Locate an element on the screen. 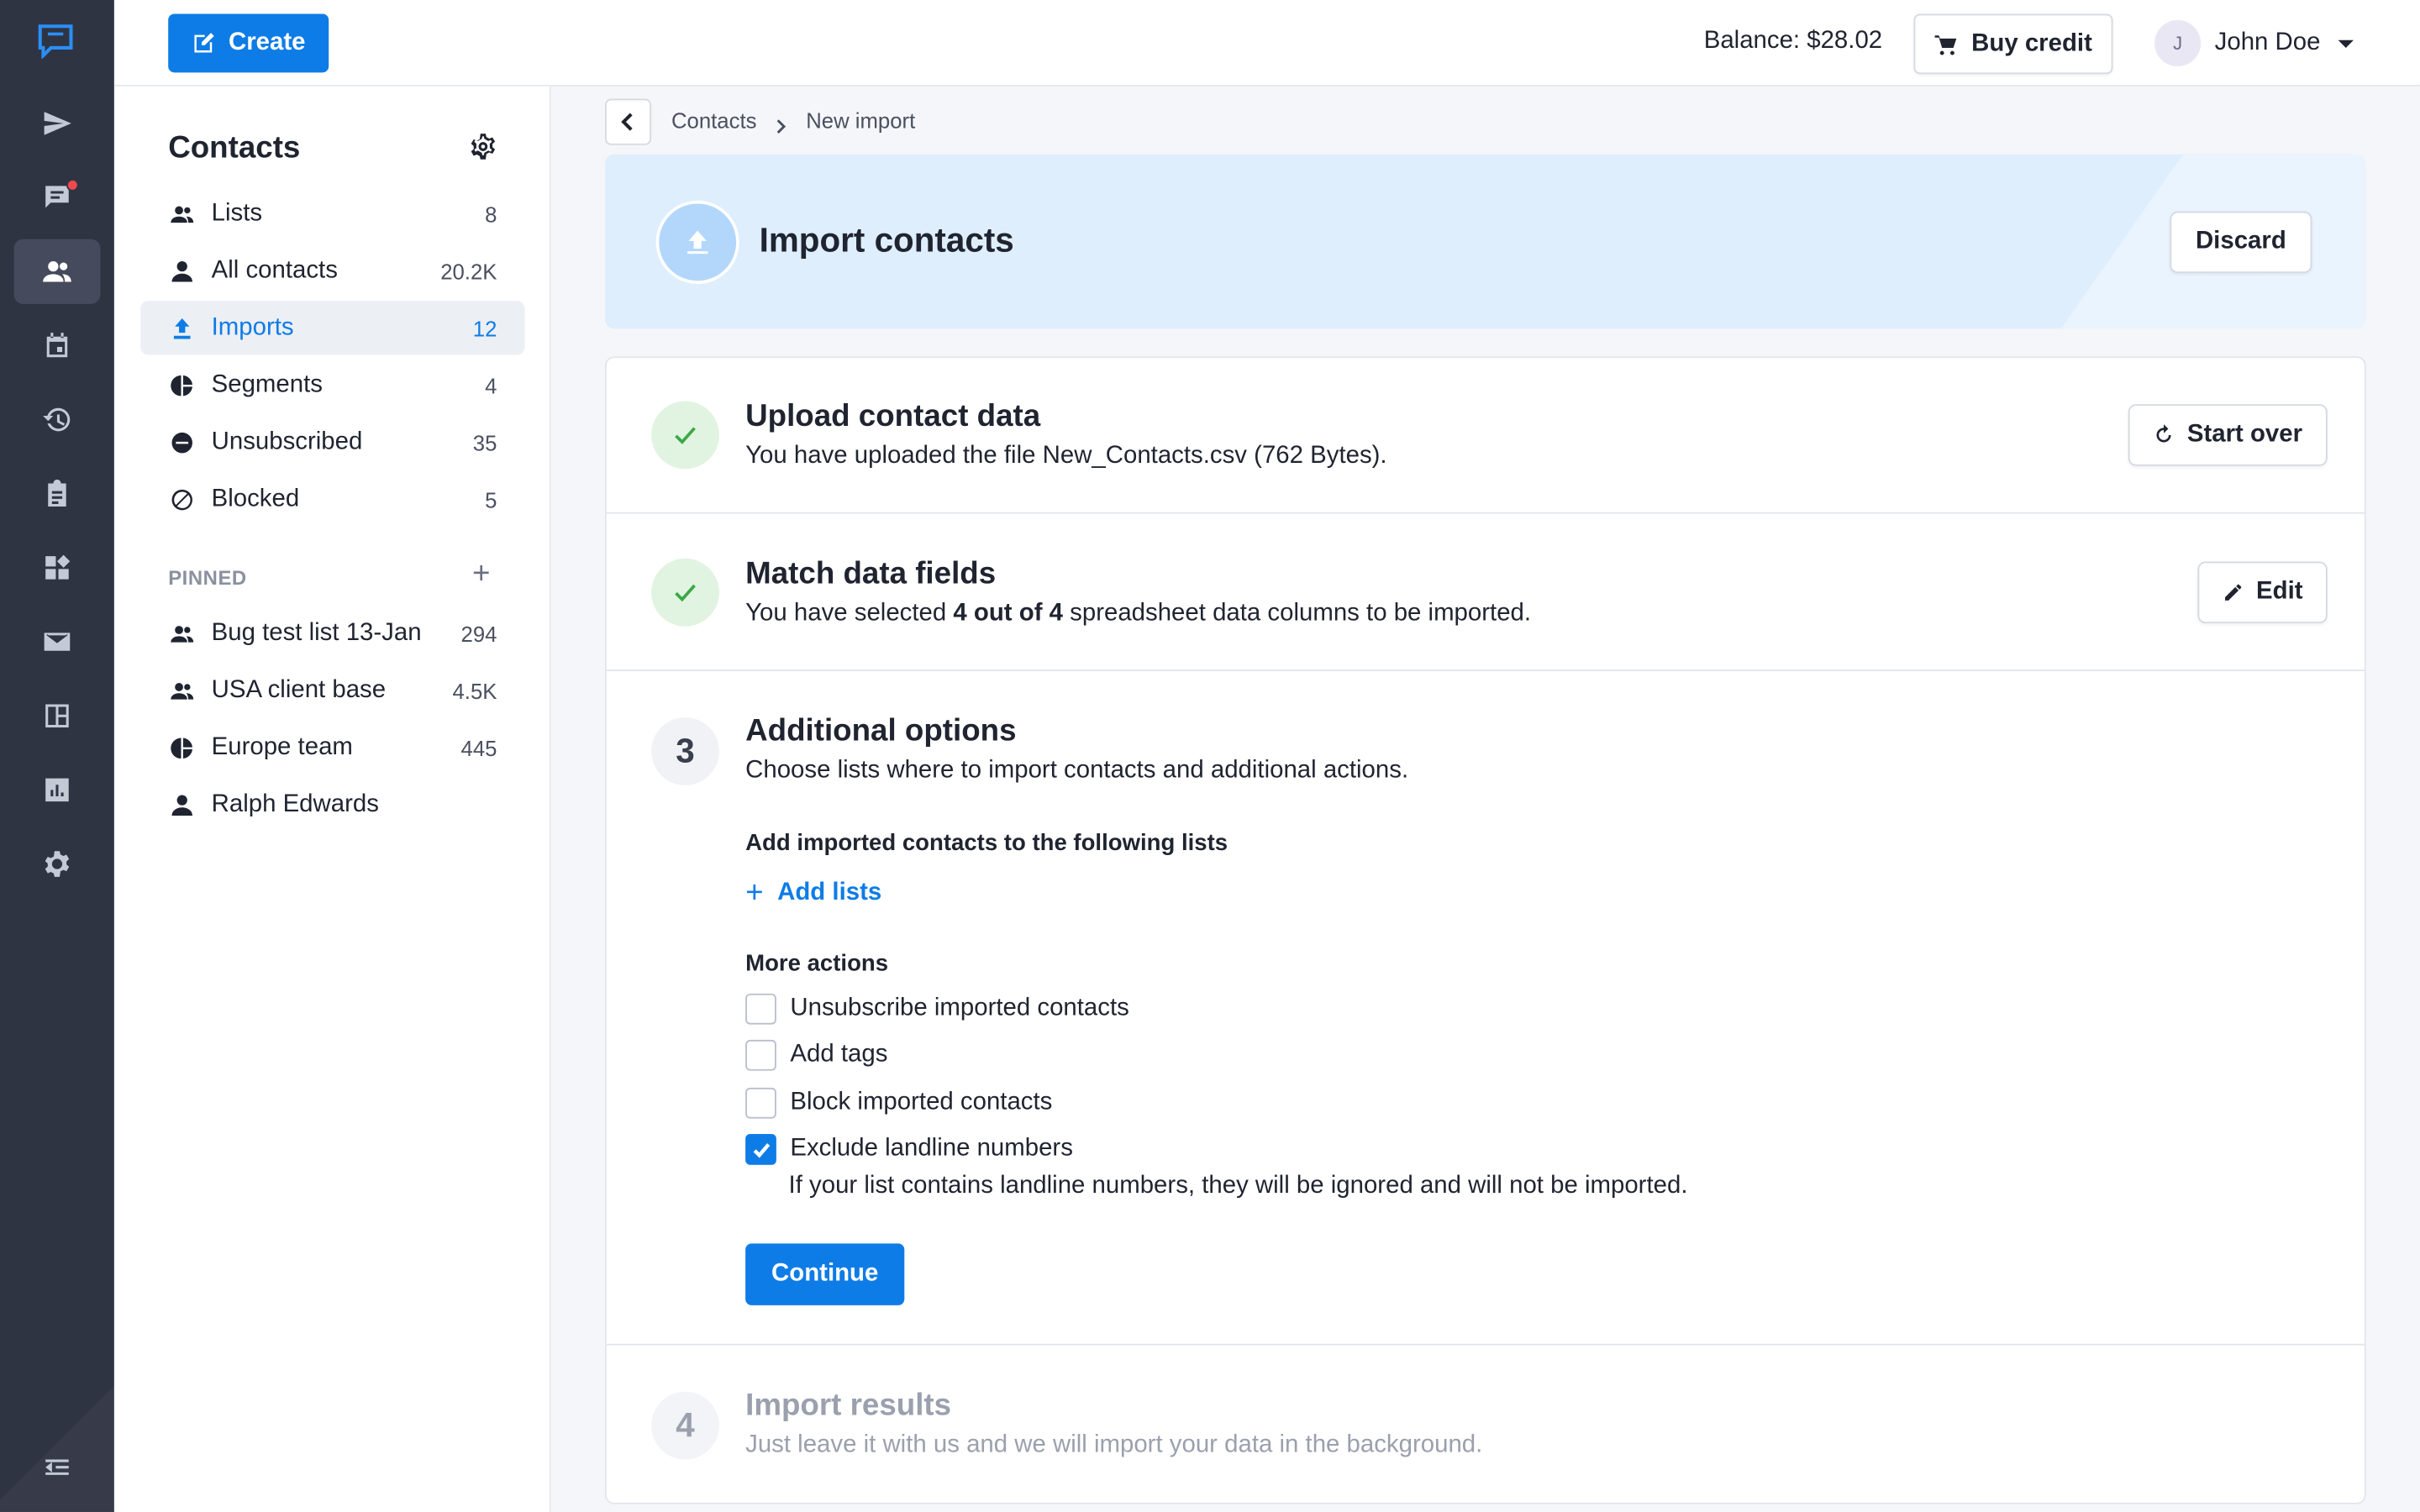  desc-suffix: (762 Bytes). is located at coordinates (1316, 456).